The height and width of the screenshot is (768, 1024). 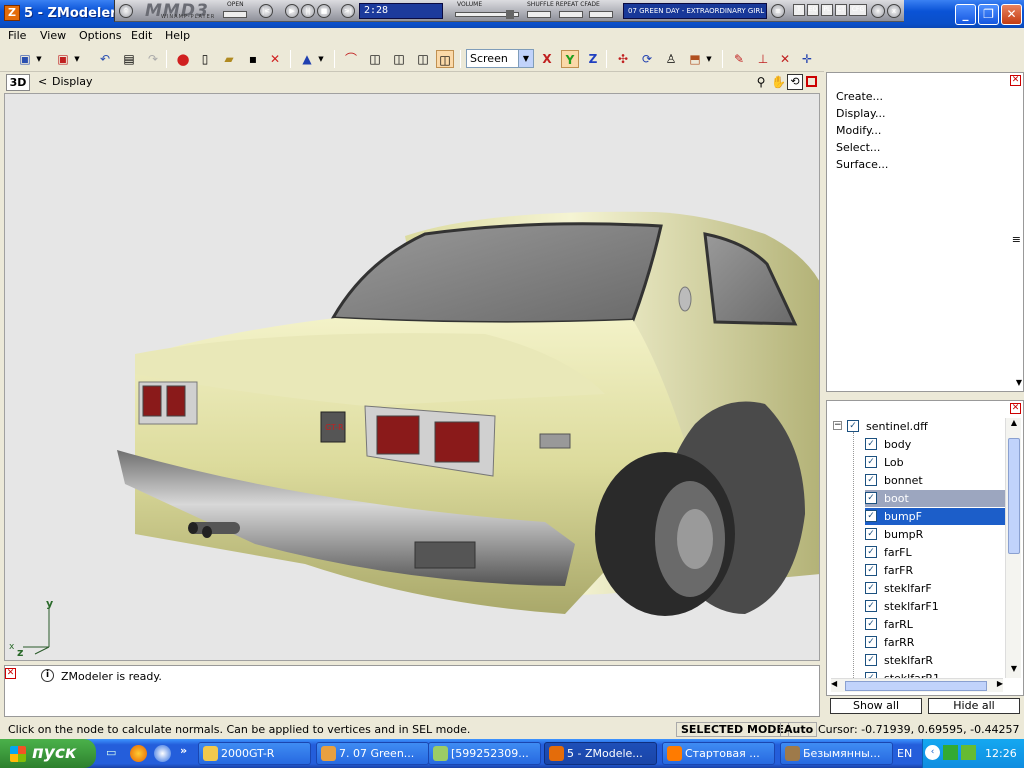 I want to click on firefox-quicklaunch-icon, so click(x=138, y=753).